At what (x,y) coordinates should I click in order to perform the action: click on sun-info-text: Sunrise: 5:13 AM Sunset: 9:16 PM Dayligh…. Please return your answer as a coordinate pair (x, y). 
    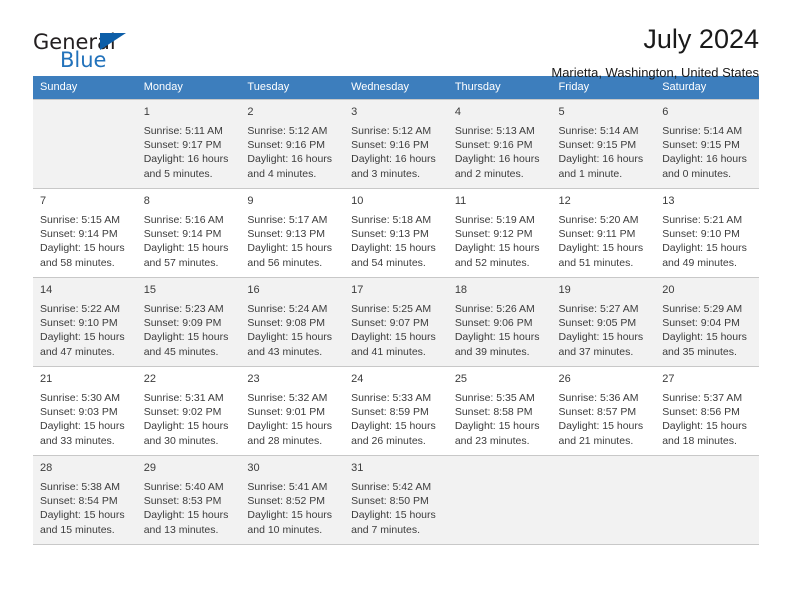
    Looking at the image, I should click on (497, 152).